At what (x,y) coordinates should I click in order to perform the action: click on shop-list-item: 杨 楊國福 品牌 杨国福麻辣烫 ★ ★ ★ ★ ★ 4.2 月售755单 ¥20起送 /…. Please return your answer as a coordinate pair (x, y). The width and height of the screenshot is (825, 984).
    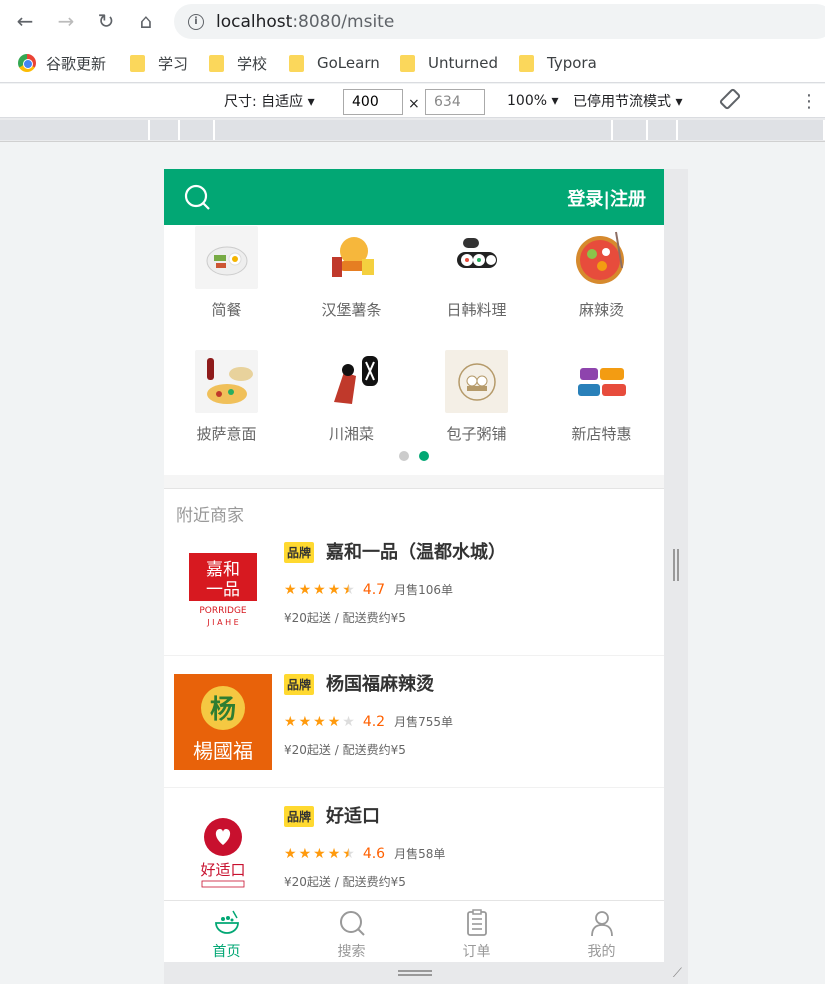
    Looking at the image, I should click on (414, 722).